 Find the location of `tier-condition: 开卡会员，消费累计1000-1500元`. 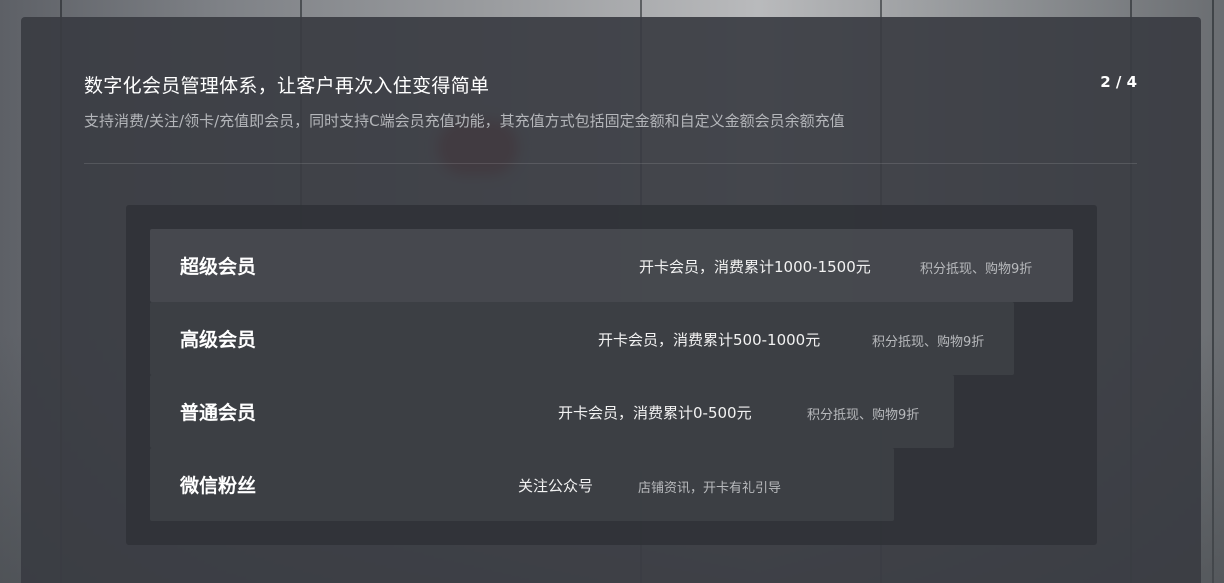

tier-condition: 开卡会员，消费累计1000-1500元 is located at coordinates (755, 267).